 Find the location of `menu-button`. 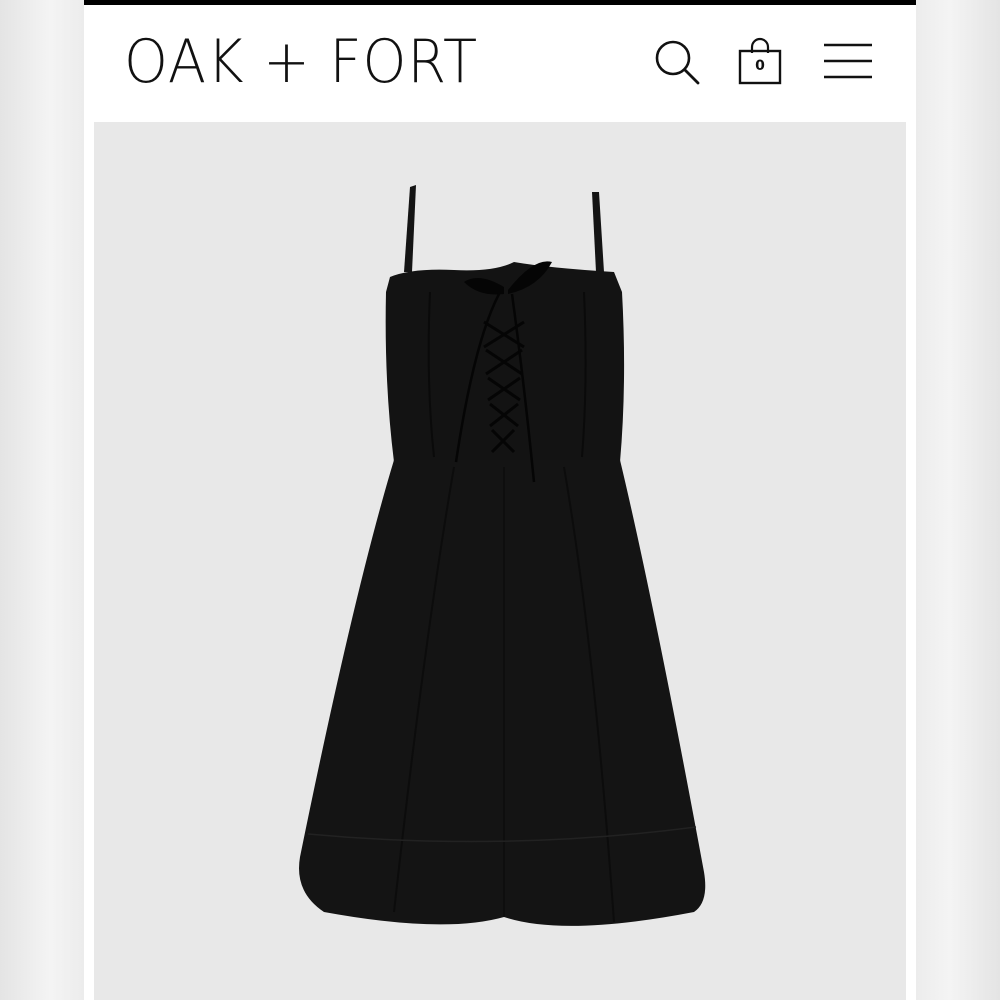

menu-button is located at coordinates (846, 63).